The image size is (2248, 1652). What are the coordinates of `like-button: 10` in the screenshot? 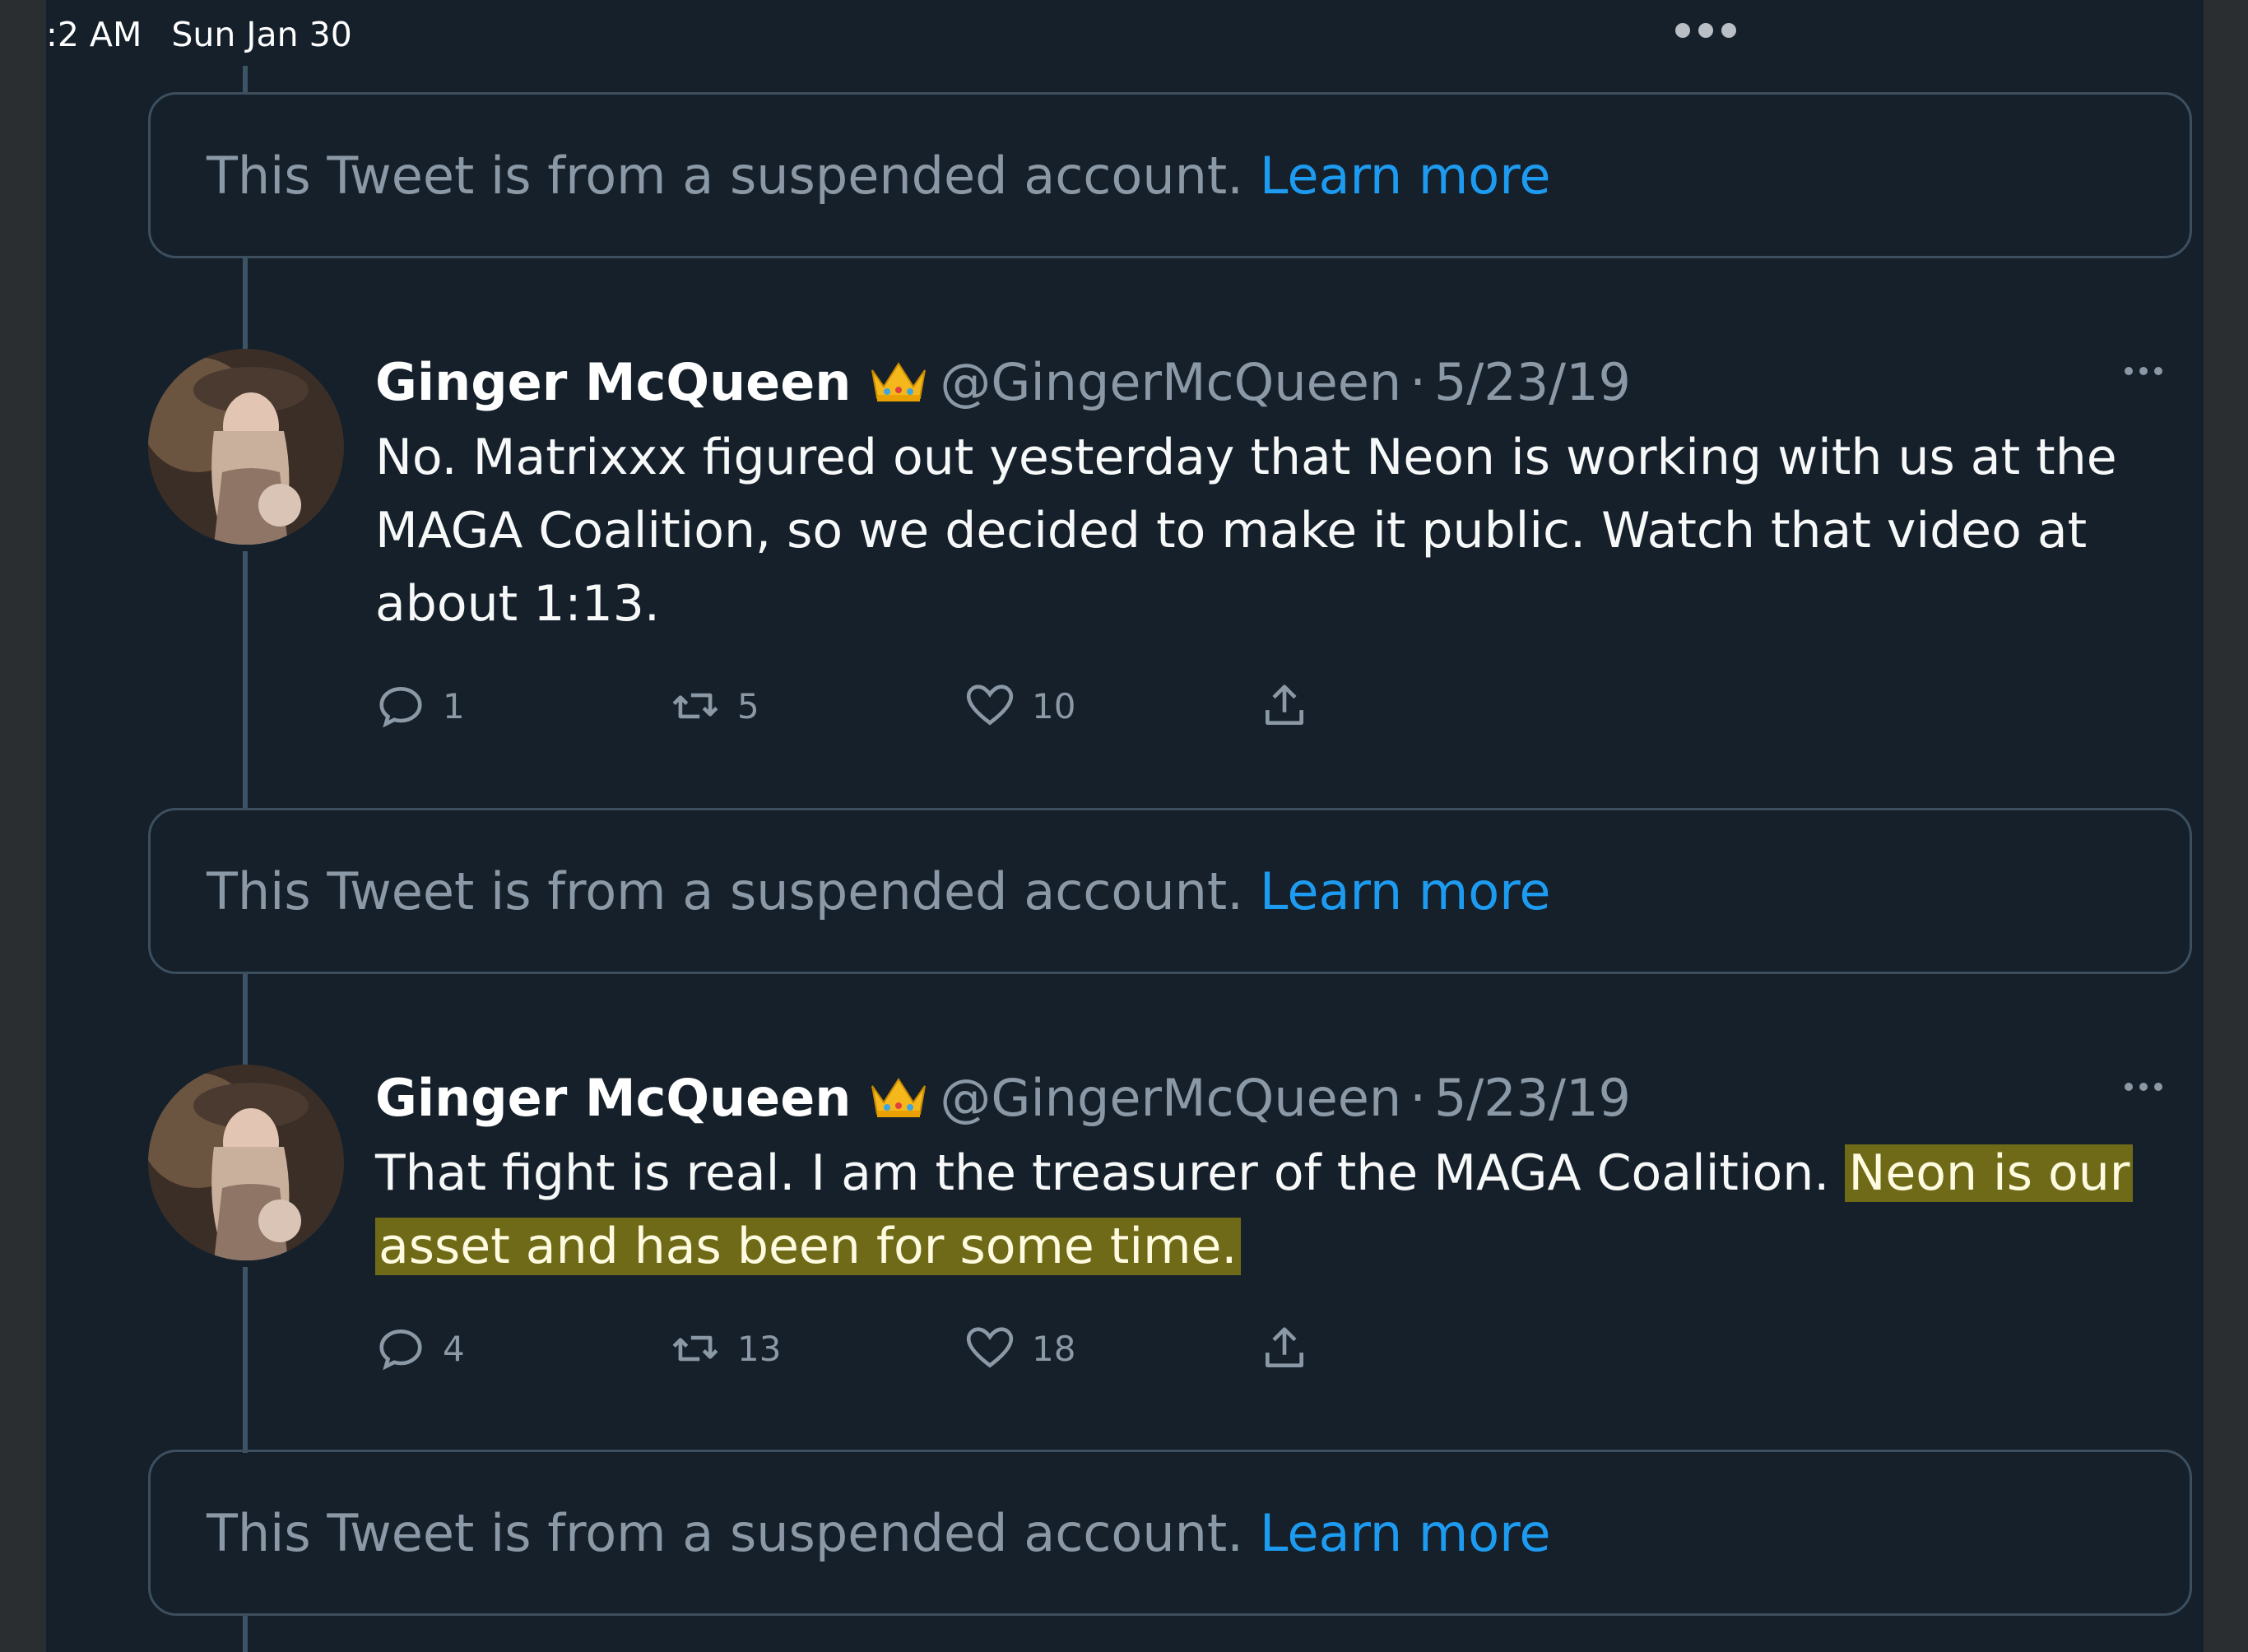 It's located at (1111, 705).